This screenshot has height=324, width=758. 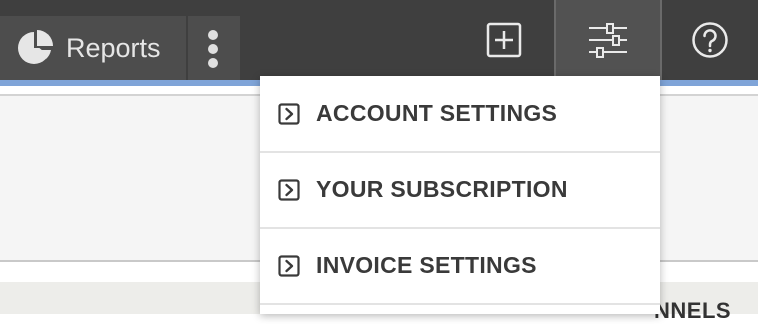 What do you see at coordinates (437, 113) in the screenshot?
I see `menu-item-label: ACCOUNT SETTINGS` at bounding box center [437, 113].